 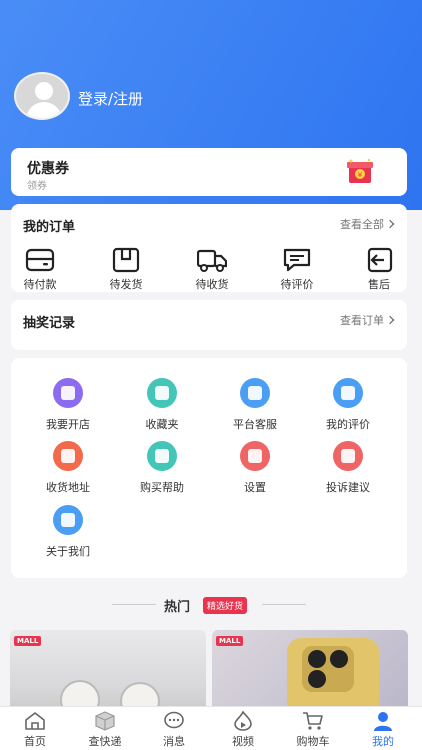 I want to click on package-icon, so click(x=105, y=721).